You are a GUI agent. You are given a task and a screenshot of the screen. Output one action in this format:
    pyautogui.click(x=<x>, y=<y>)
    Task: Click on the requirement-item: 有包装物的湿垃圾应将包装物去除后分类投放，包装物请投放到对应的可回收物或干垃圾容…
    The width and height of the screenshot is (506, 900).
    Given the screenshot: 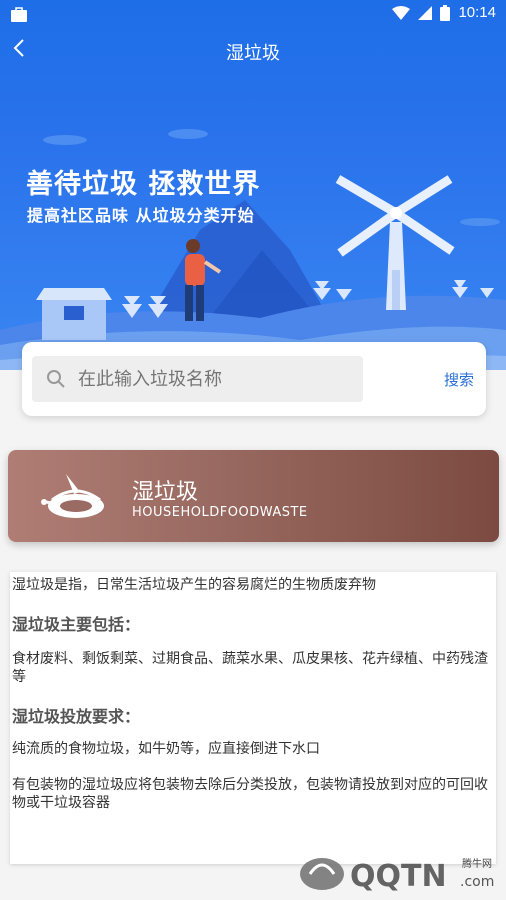 What is the action you would take?
    pyautogui.click(x=250, y=794)
    